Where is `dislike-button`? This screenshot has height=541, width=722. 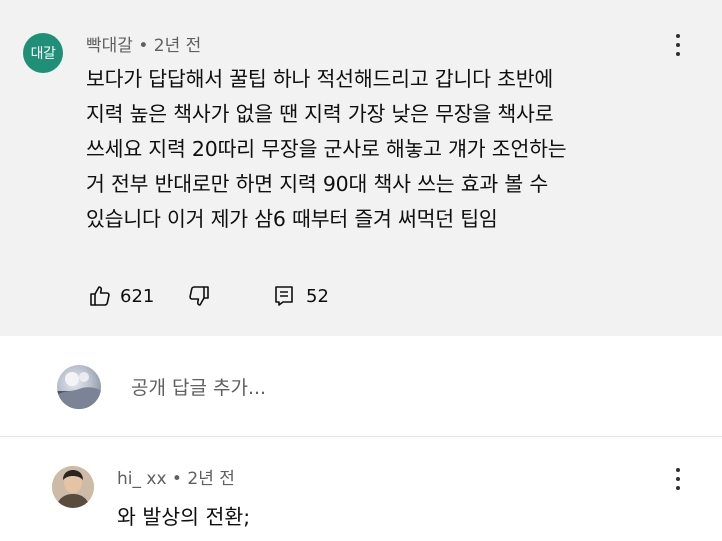
dislike-button is located at coordinates (199, 296).